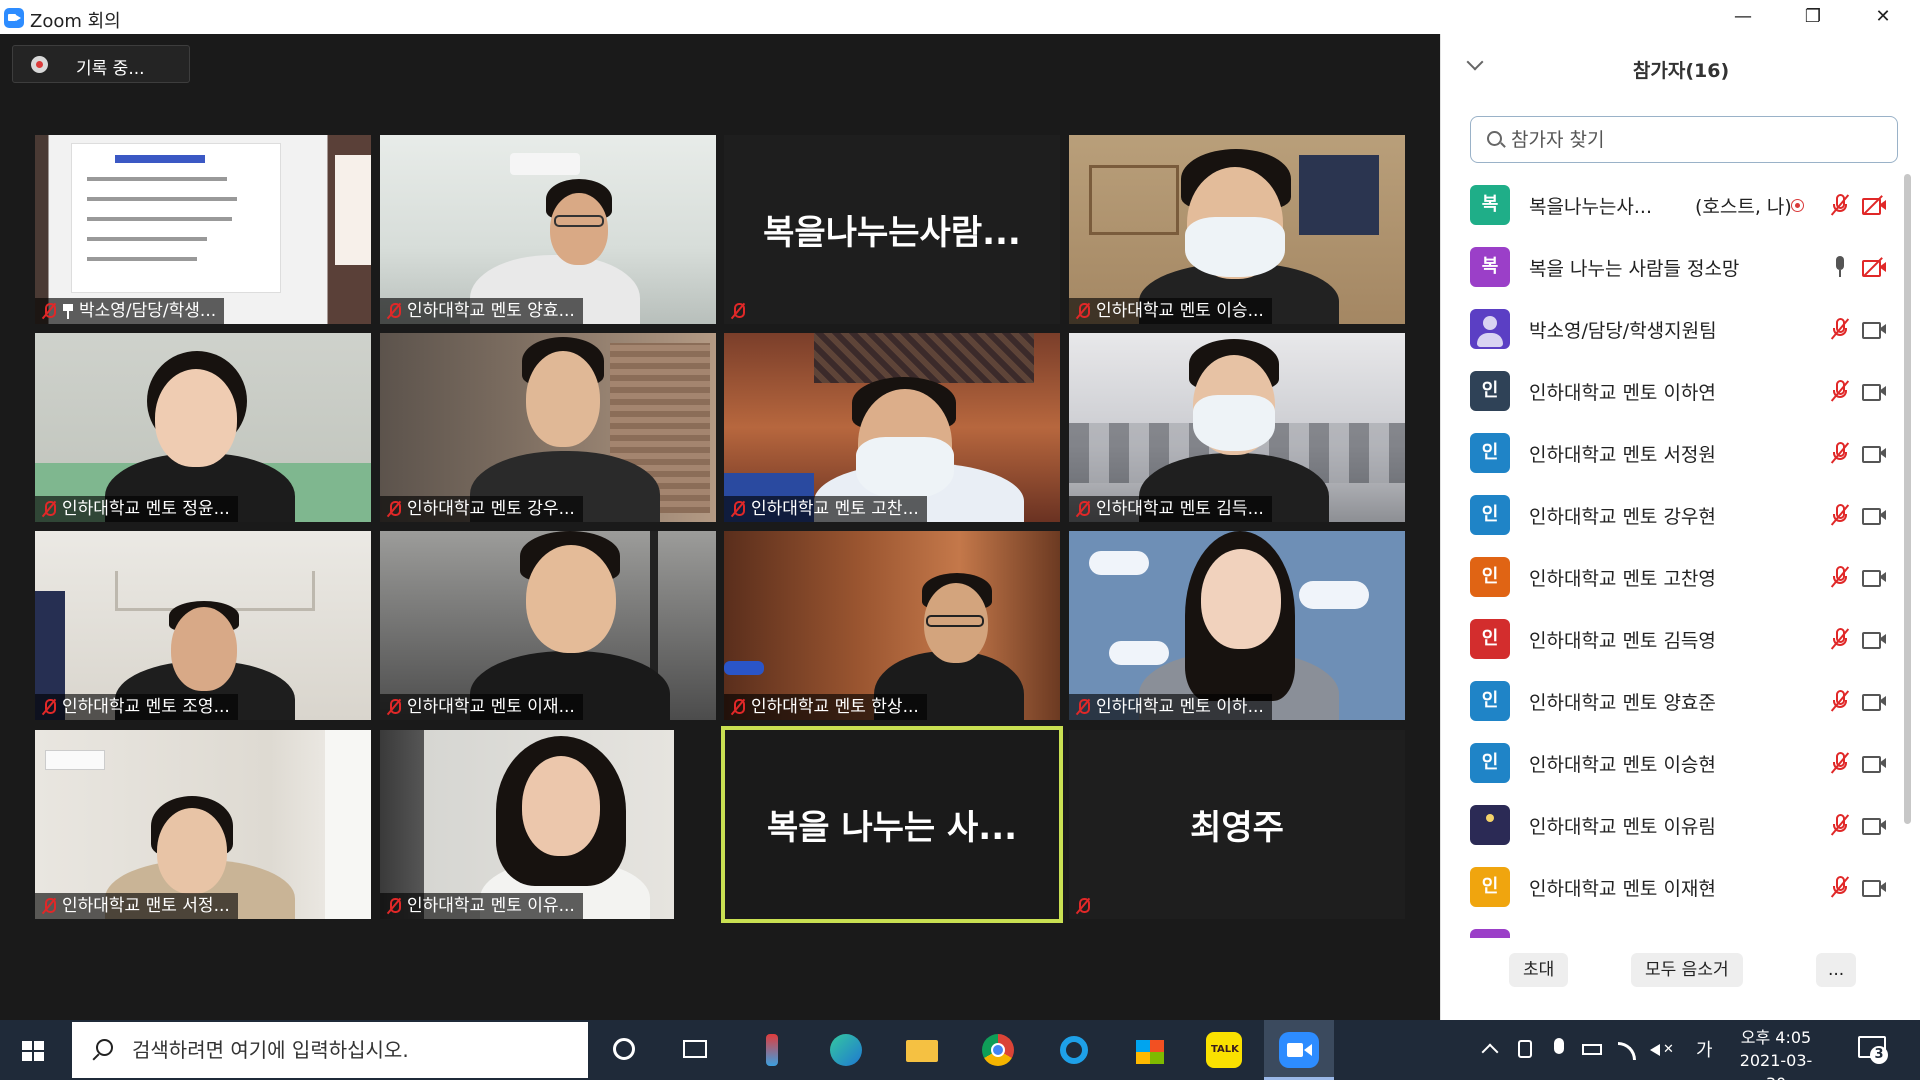 The image size is (1920, 1080). What do you see at coordinates (1671, 205) in the screenshot?
I see `participant-row: 복 복을나누는사... (호스트, 나)` at bounding box center [1671, 205].